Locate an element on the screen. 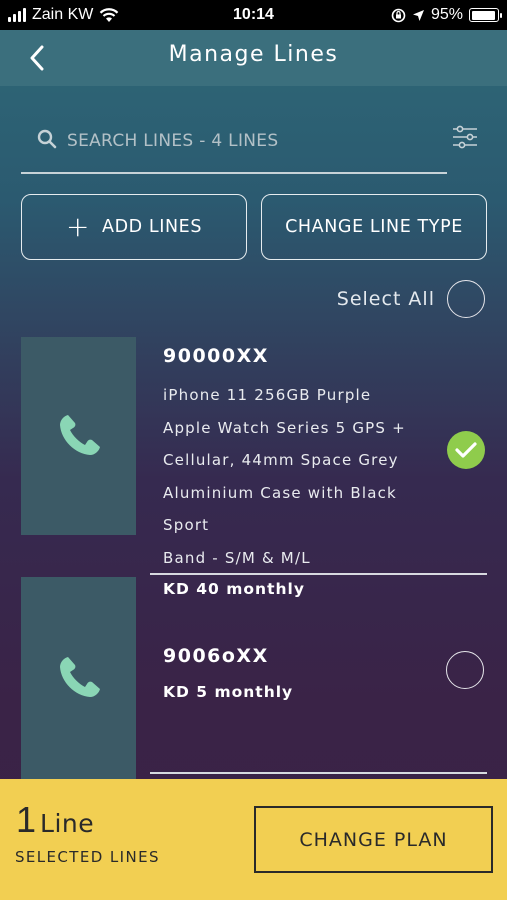  select-all: Select All is located at coordinates (411, 299).